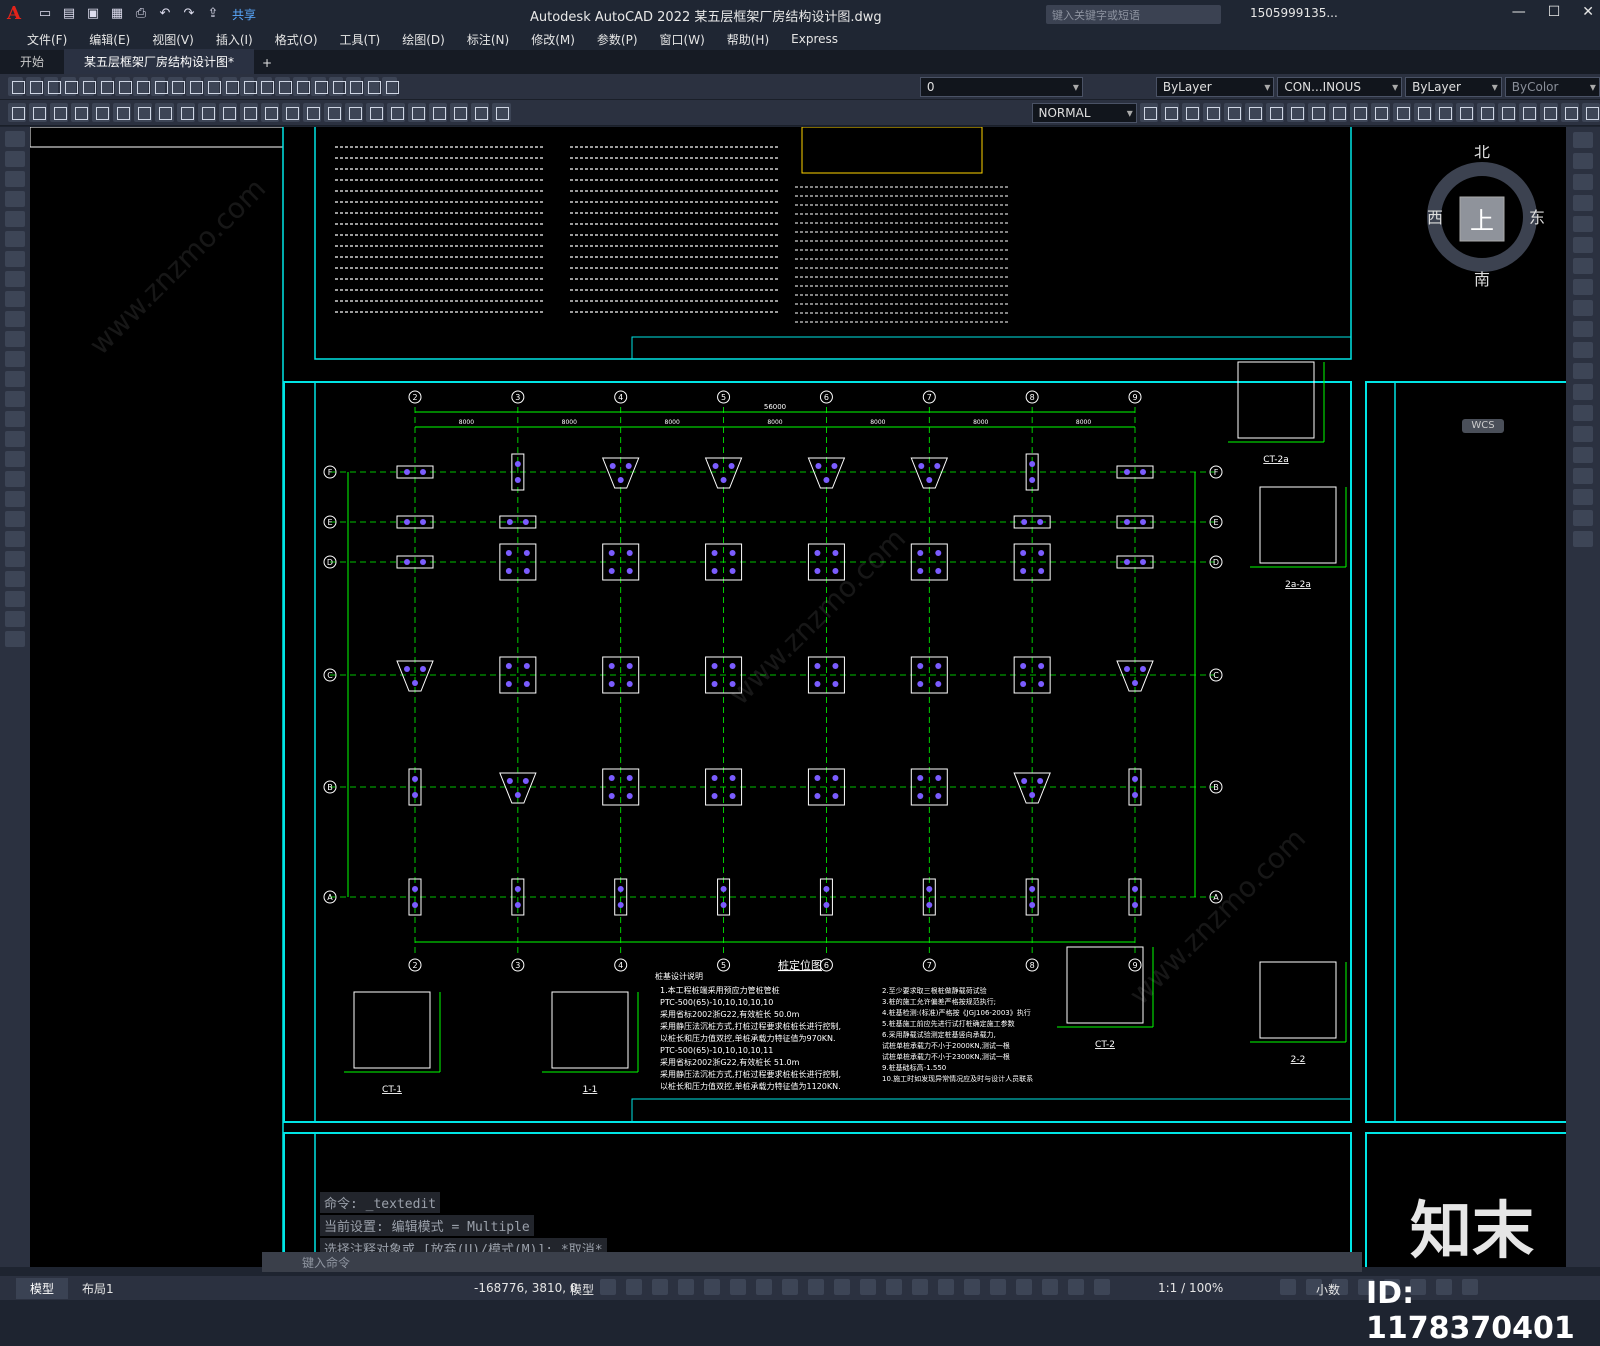  What do you see at coordinates (553, 39) in the screenshot?
I see `menu-item: 修改(M)` at bounding box center [553, 39].